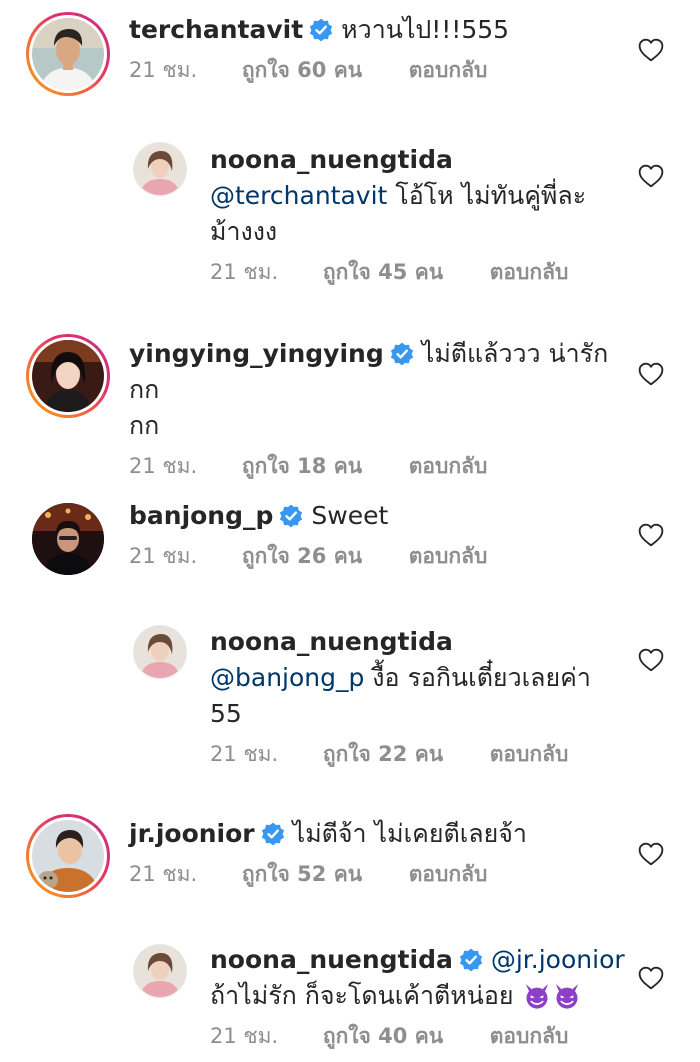 This screenshot has width=700, height=1062. I want to click on comment-meta: 21 ชม. ถูกใจ 40 คน ตอบกลับ, so click(420, 1036).